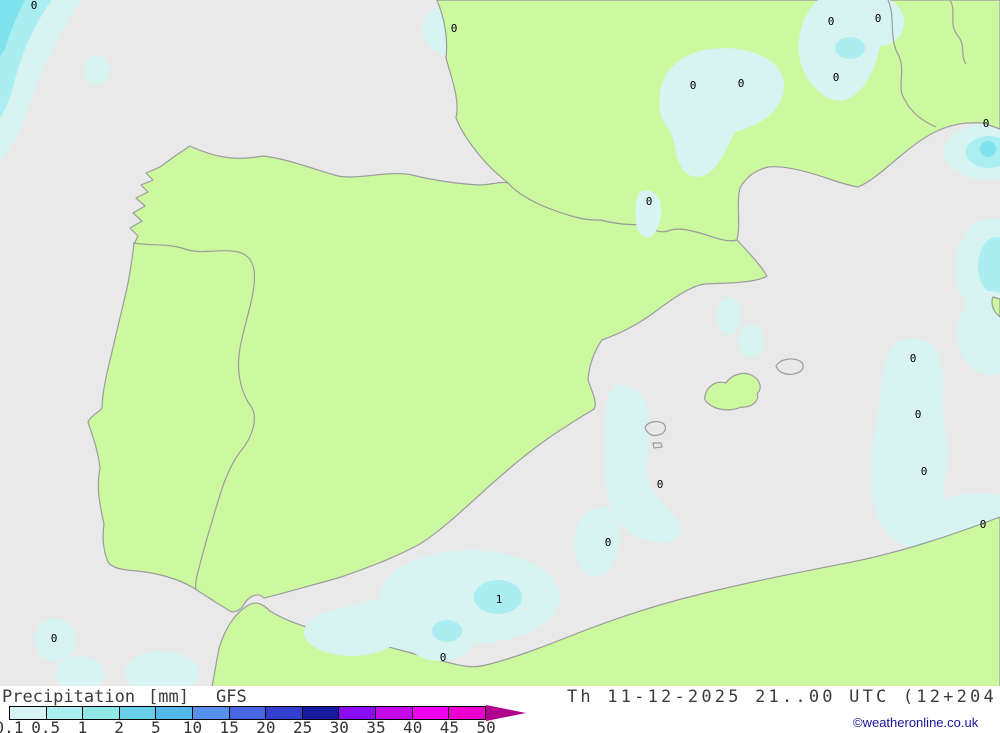  Describe the element at coordinates (376, 725) in the screenshot. I see `colorbar-tick: 35` at that location.